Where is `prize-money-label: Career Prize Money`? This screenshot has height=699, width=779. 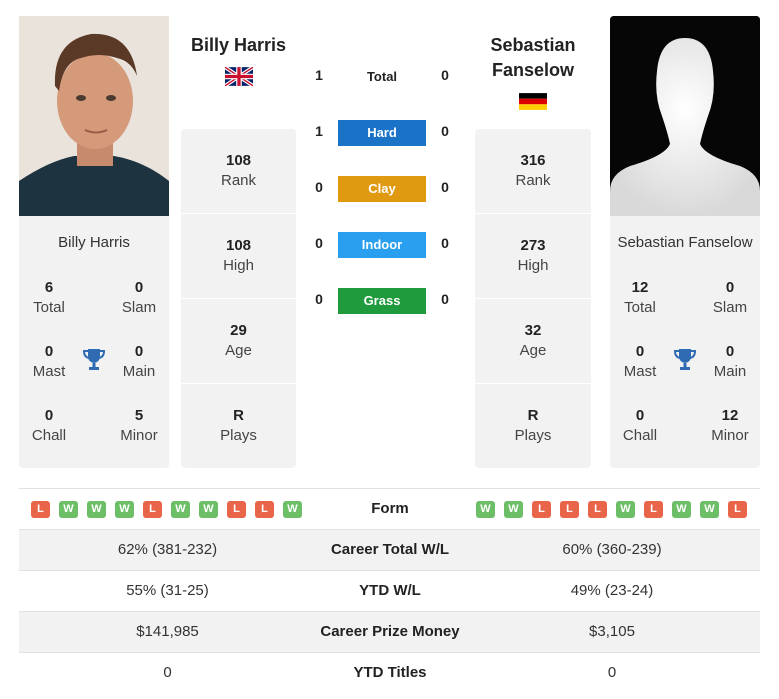 prize-money-label: Career Prize Money is located at coordinates (390, 631).